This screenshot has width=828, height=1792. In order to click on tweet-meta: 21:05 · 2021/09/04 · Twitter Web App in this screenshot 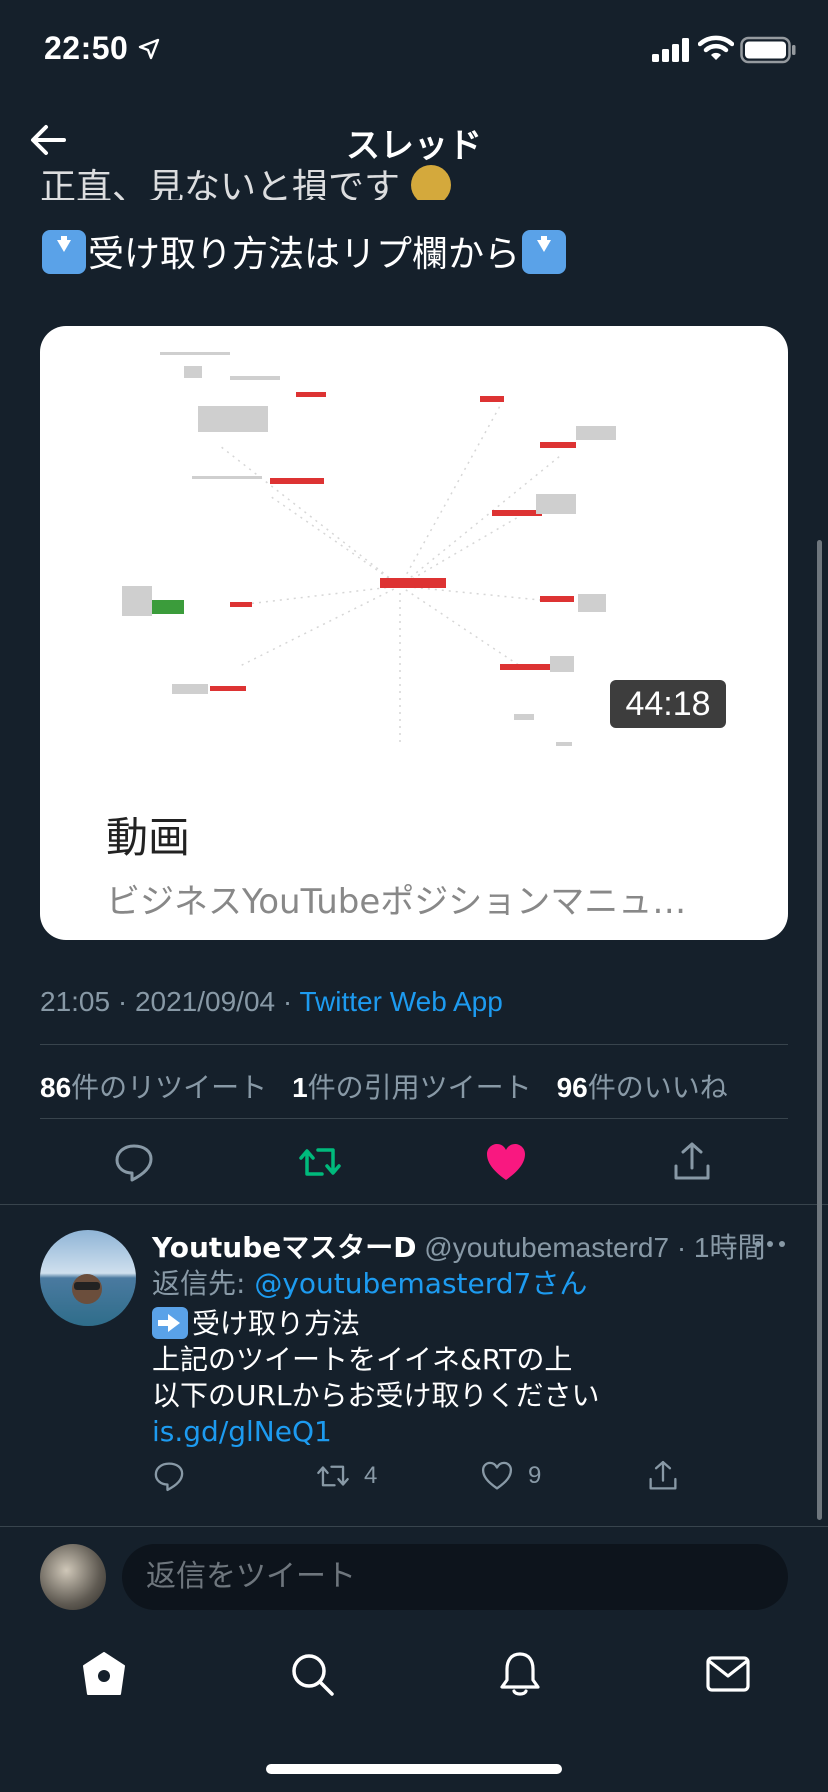, I will do `click(271, 1002)`.